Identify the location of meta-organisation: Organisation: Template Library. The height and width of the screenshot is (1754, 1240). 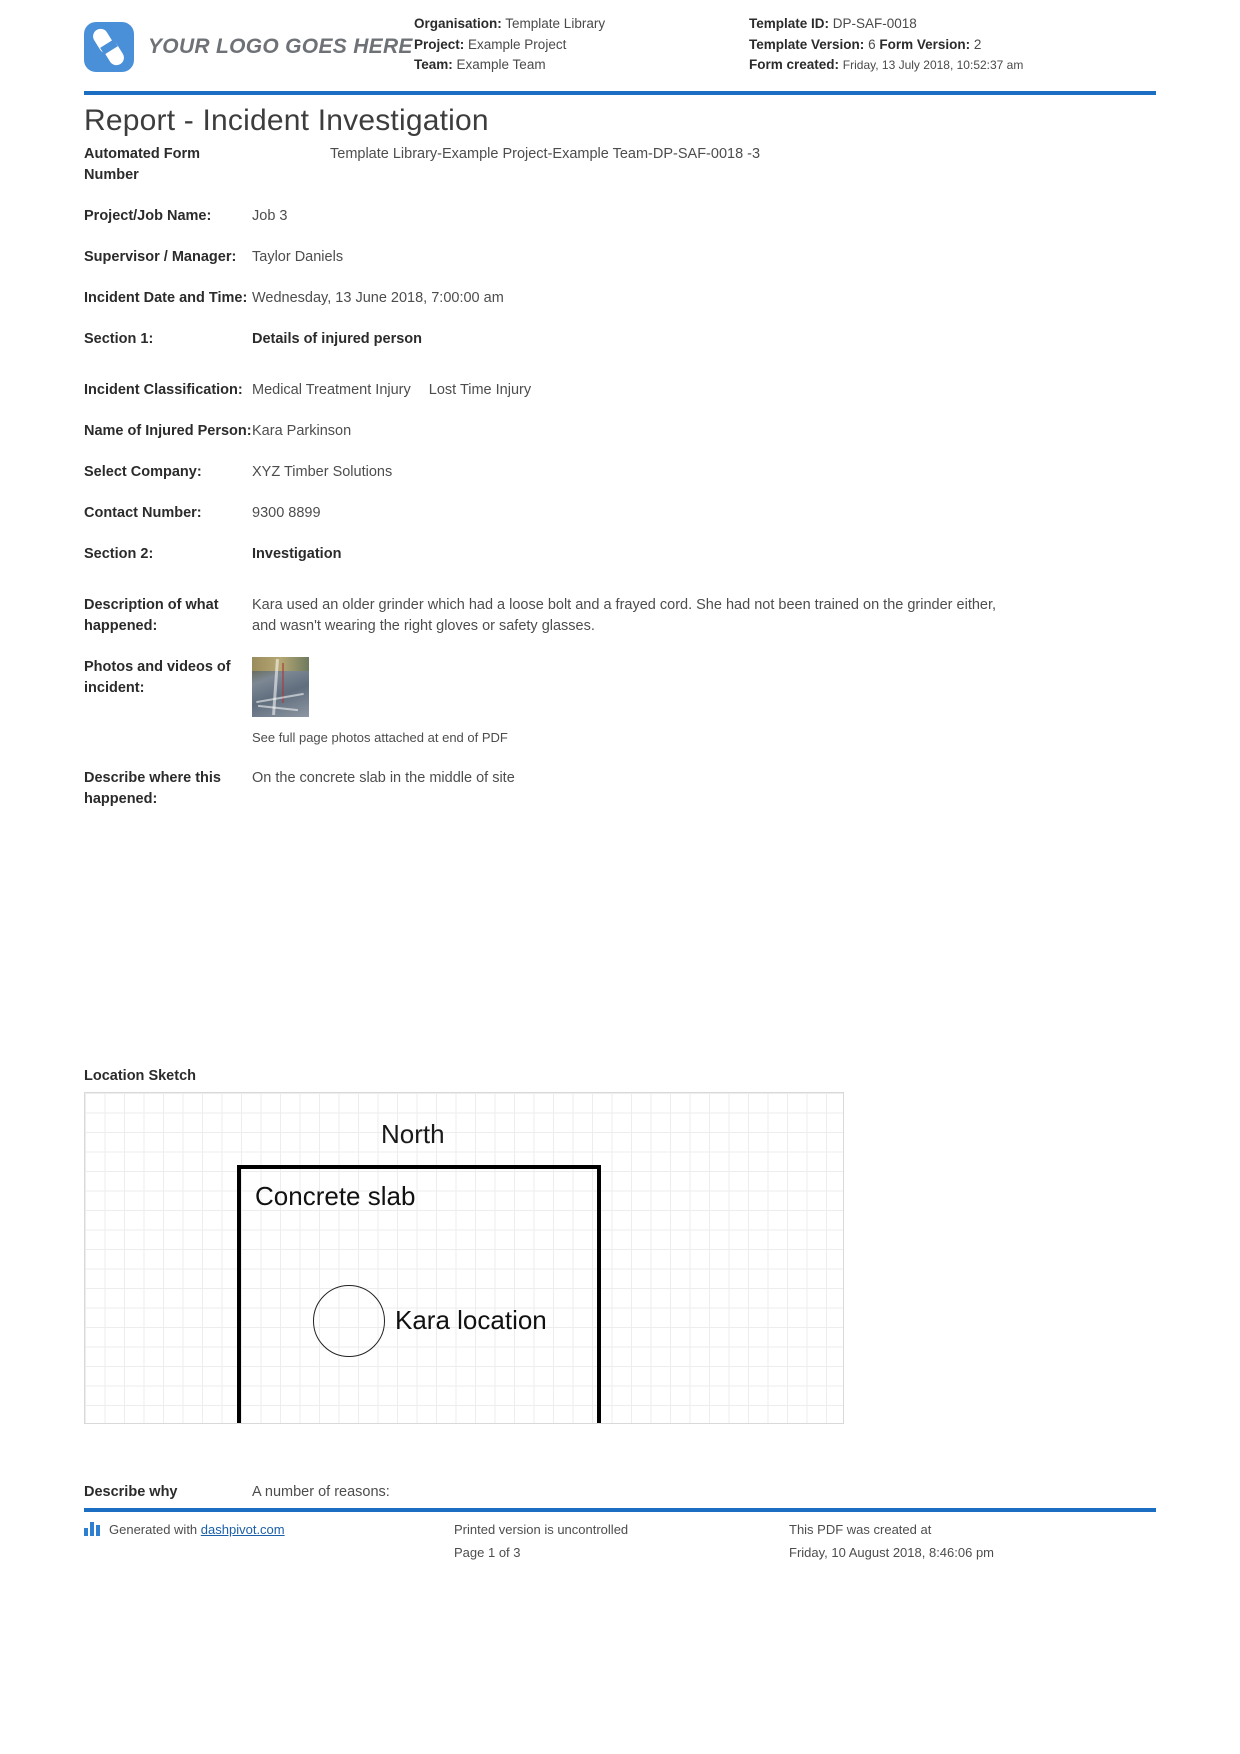
(581, 24).